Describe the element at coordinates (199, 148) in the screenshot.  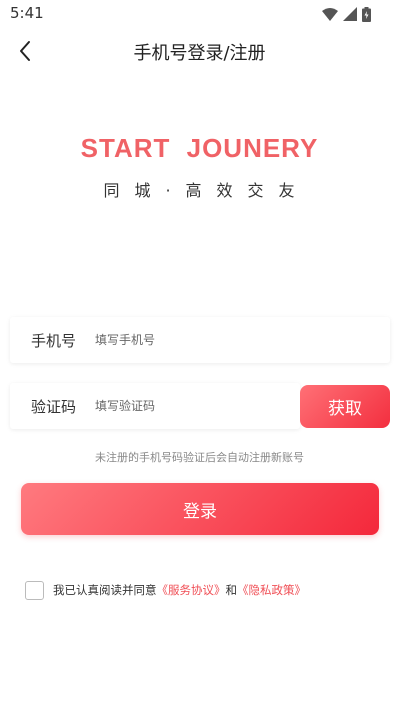
I see `brand-title: START JOUNERY` at that location.